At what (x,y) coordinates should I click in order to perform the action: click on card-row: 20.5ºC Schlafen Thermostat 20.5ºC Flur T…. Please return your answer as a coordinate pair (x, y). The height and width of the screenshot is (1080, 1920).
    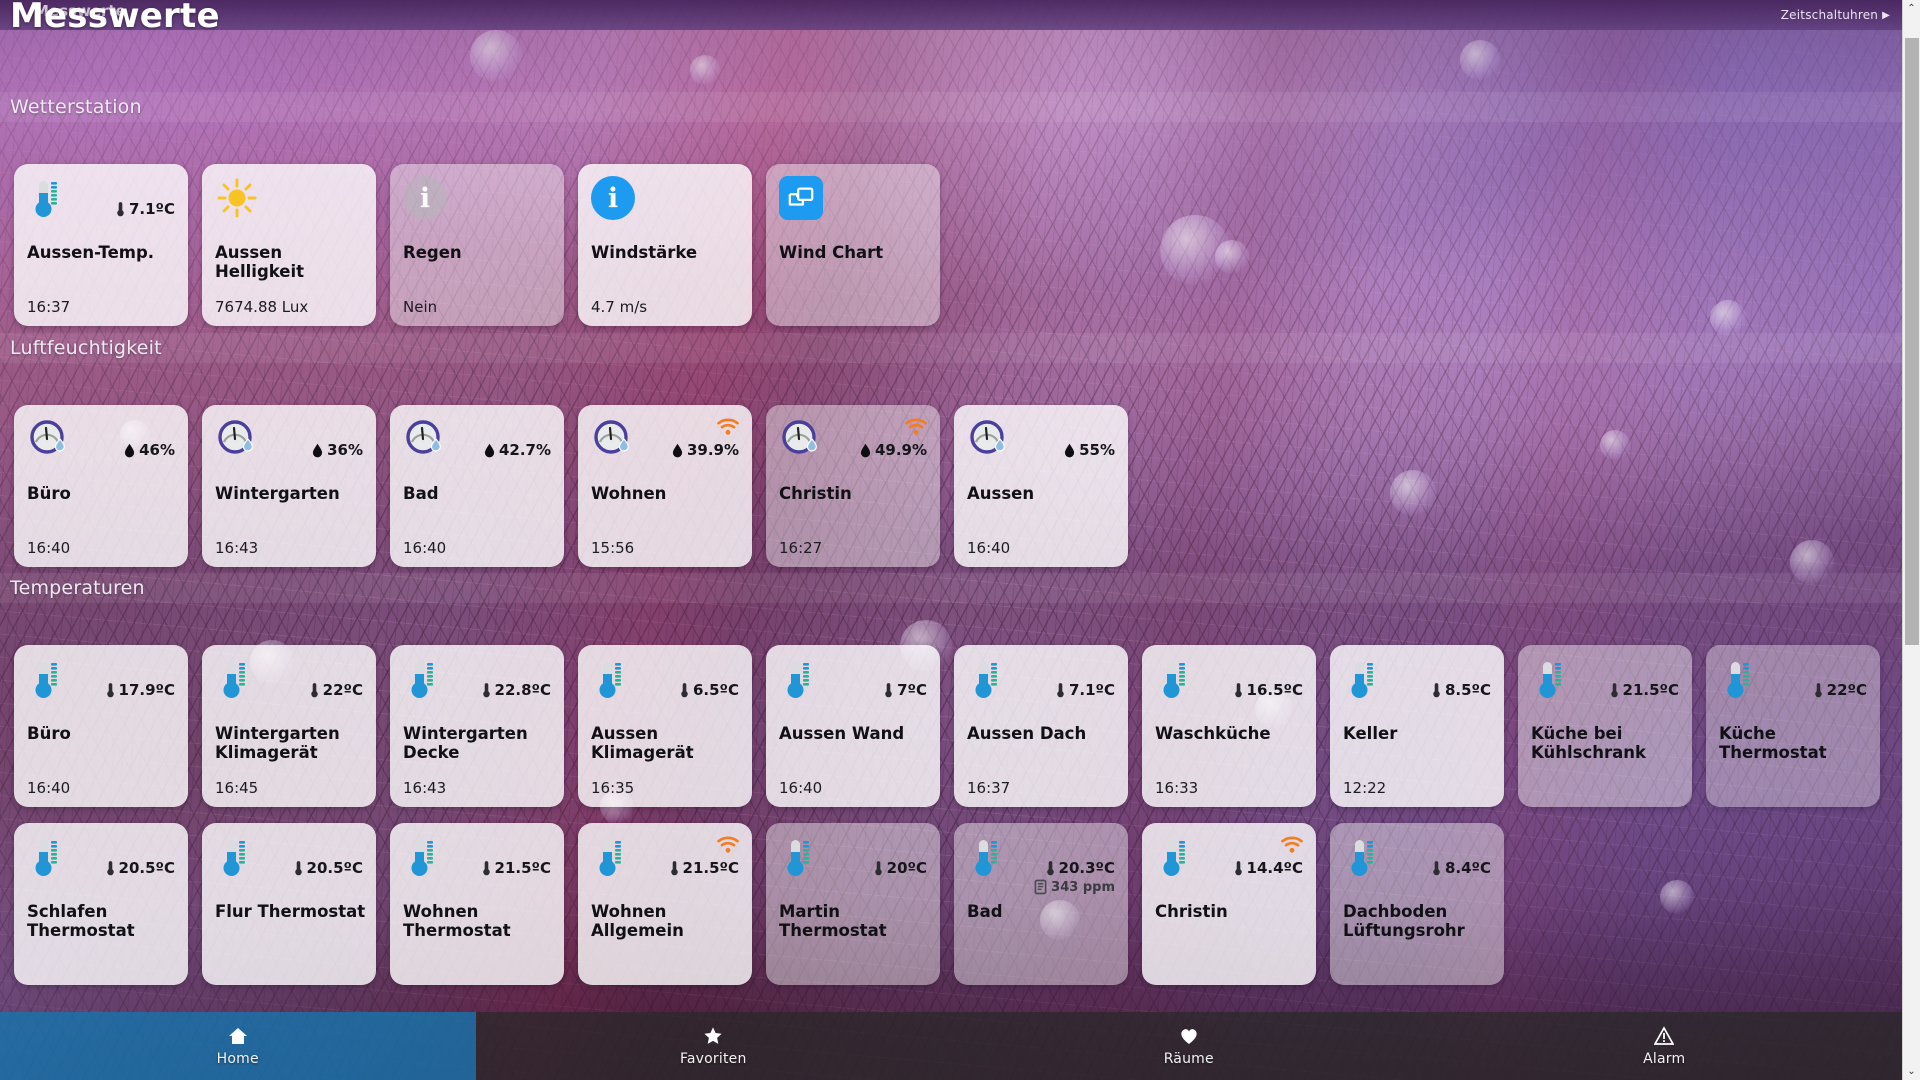
    Looking at the image, I should click on (951, 904).